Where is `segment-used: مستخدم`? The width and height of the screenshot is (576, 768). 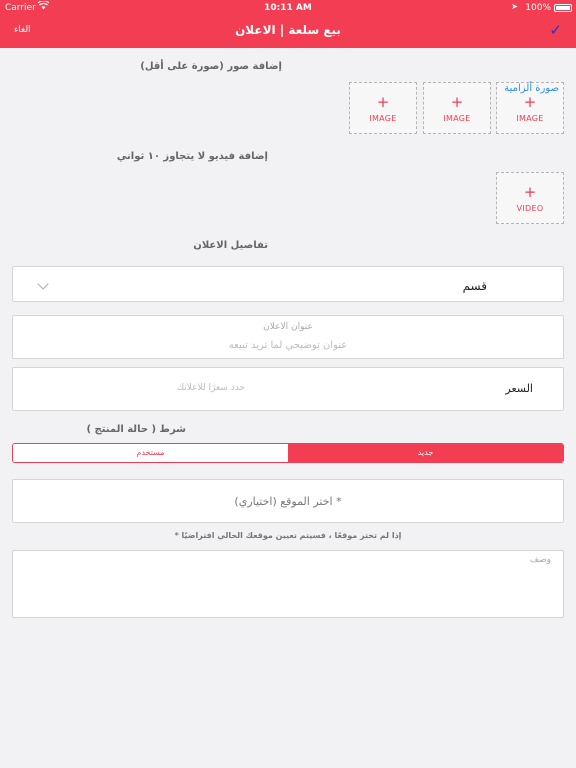
segment-used: مستخدم is located at coordinates (150, 453).